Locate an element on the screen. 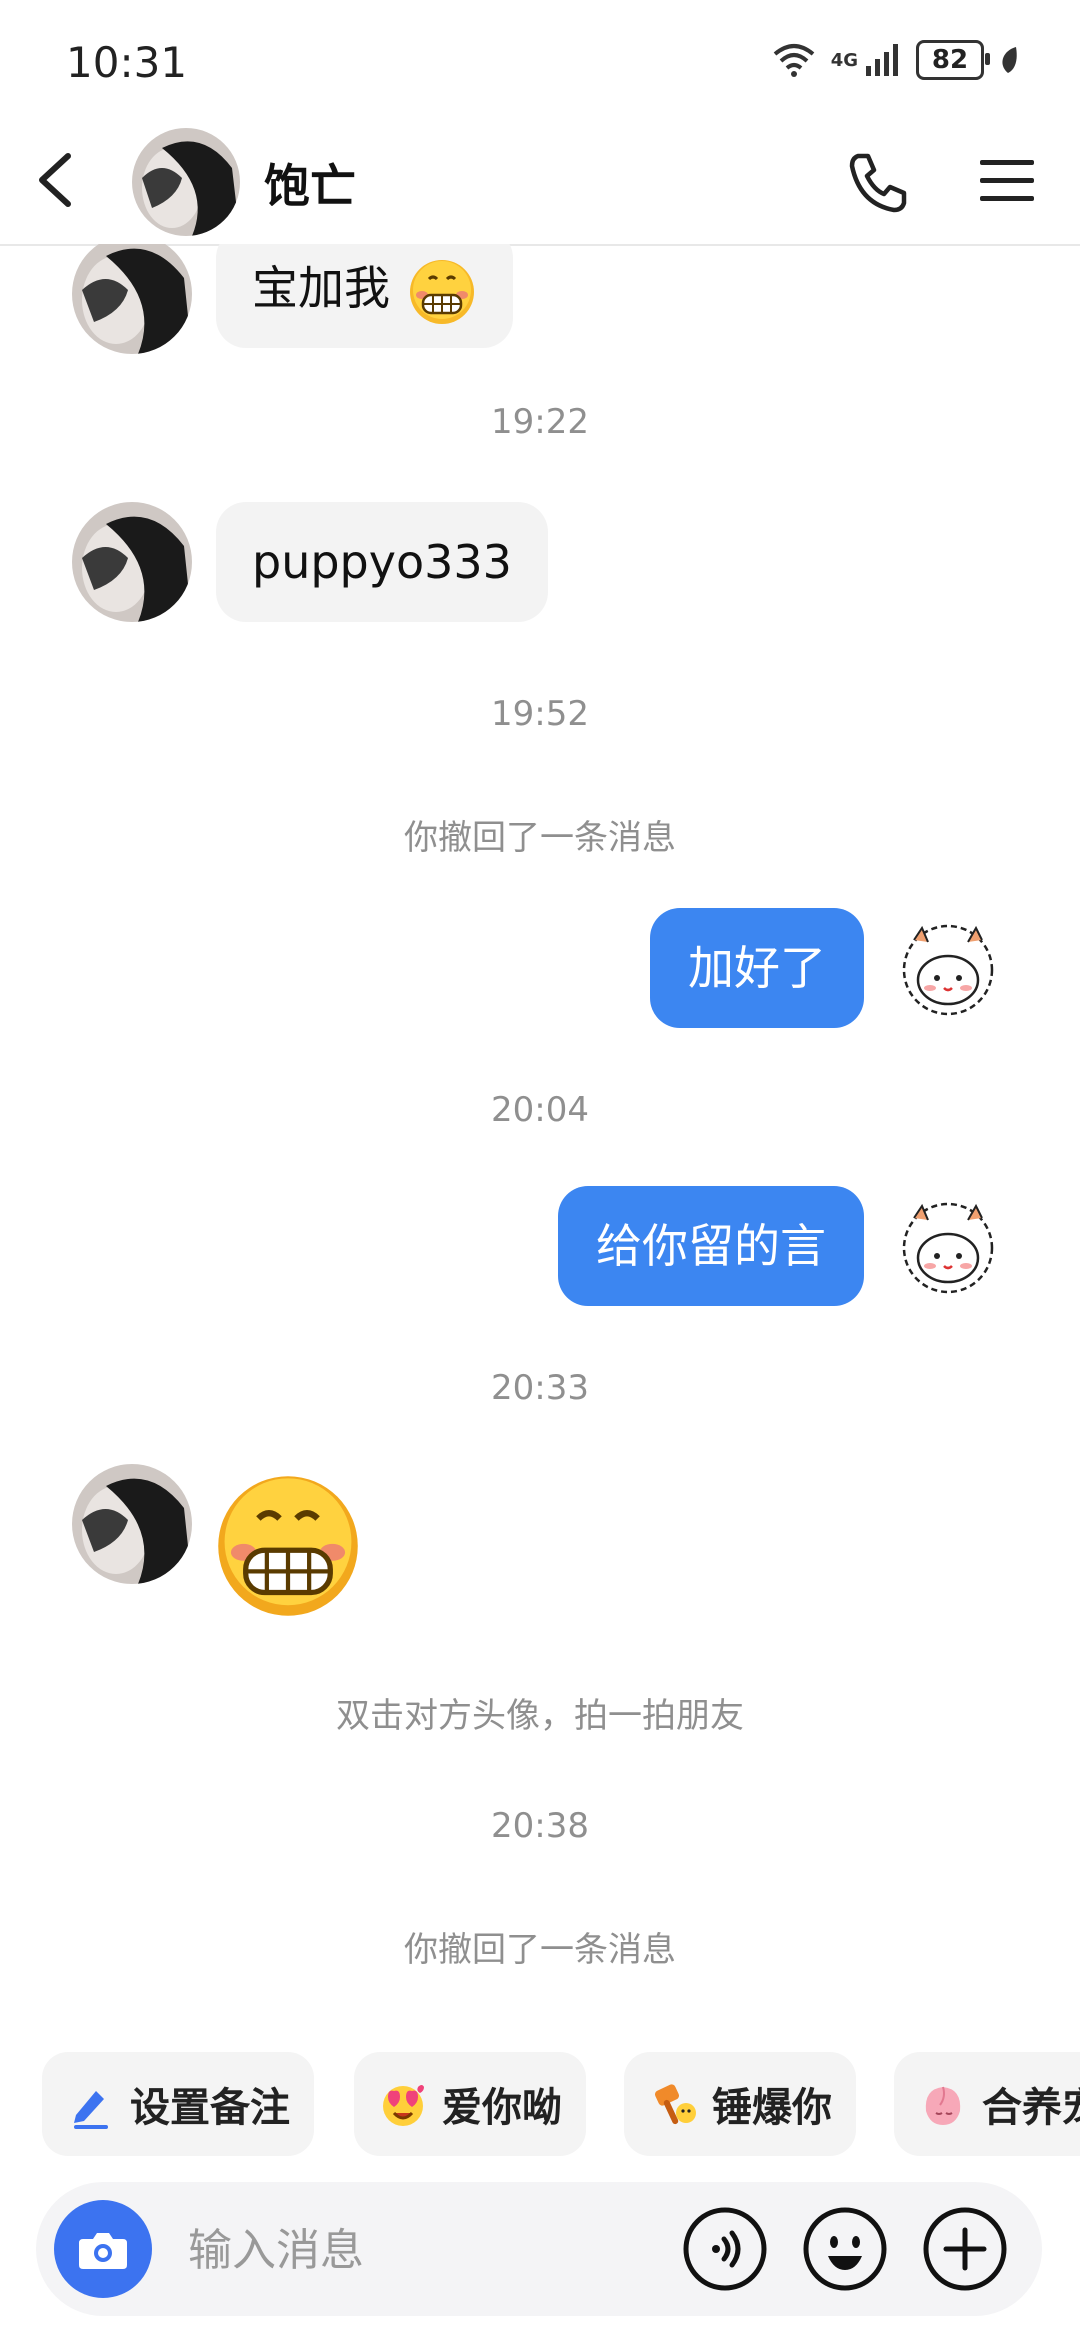 The width and height of the screenshot is (1080, 2340). back-arrow-icon is located at coordinates (58, 180).